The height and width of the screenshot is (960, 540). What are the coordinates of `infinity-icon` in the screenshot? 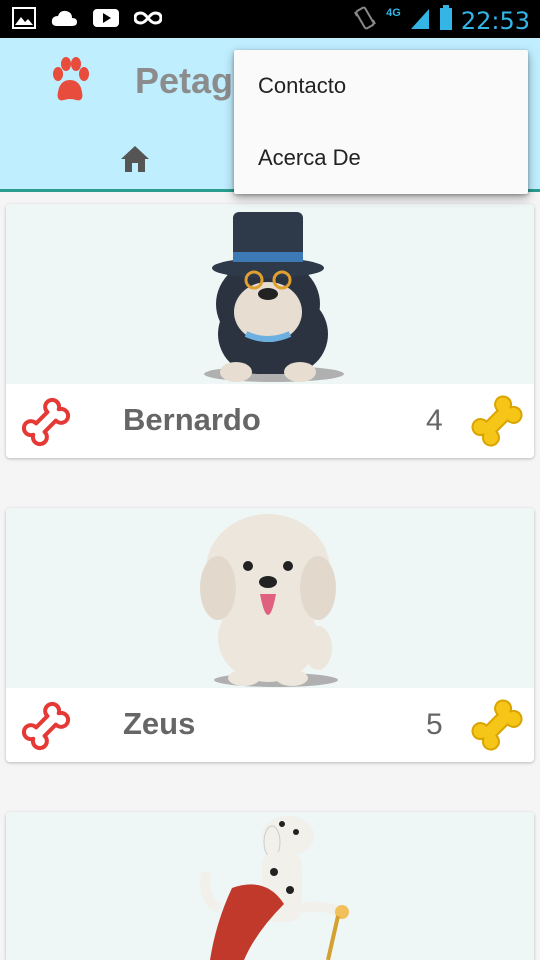 It's located at (148, 20).